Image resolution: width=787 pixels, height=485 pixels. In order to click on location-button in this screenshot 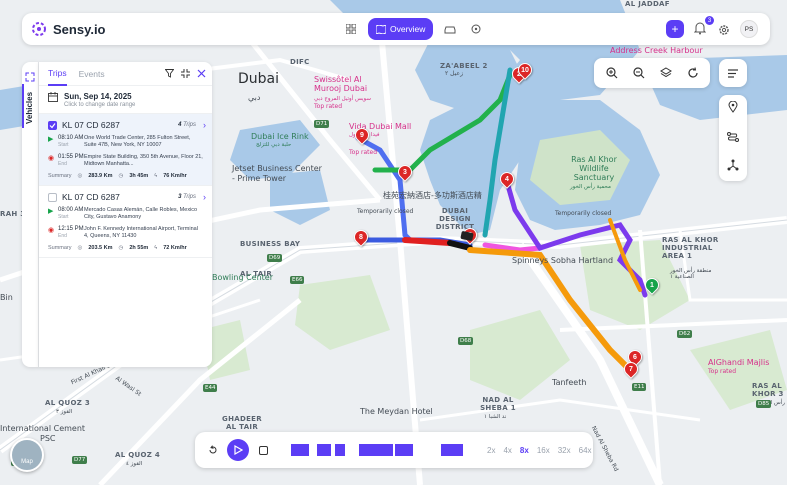, I will do `click(733, 109)`.